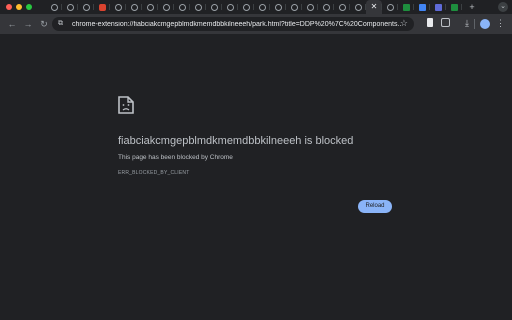 This screenshot has height=320, width=512. I want to click on minimize-window-button, so click(19, 7).